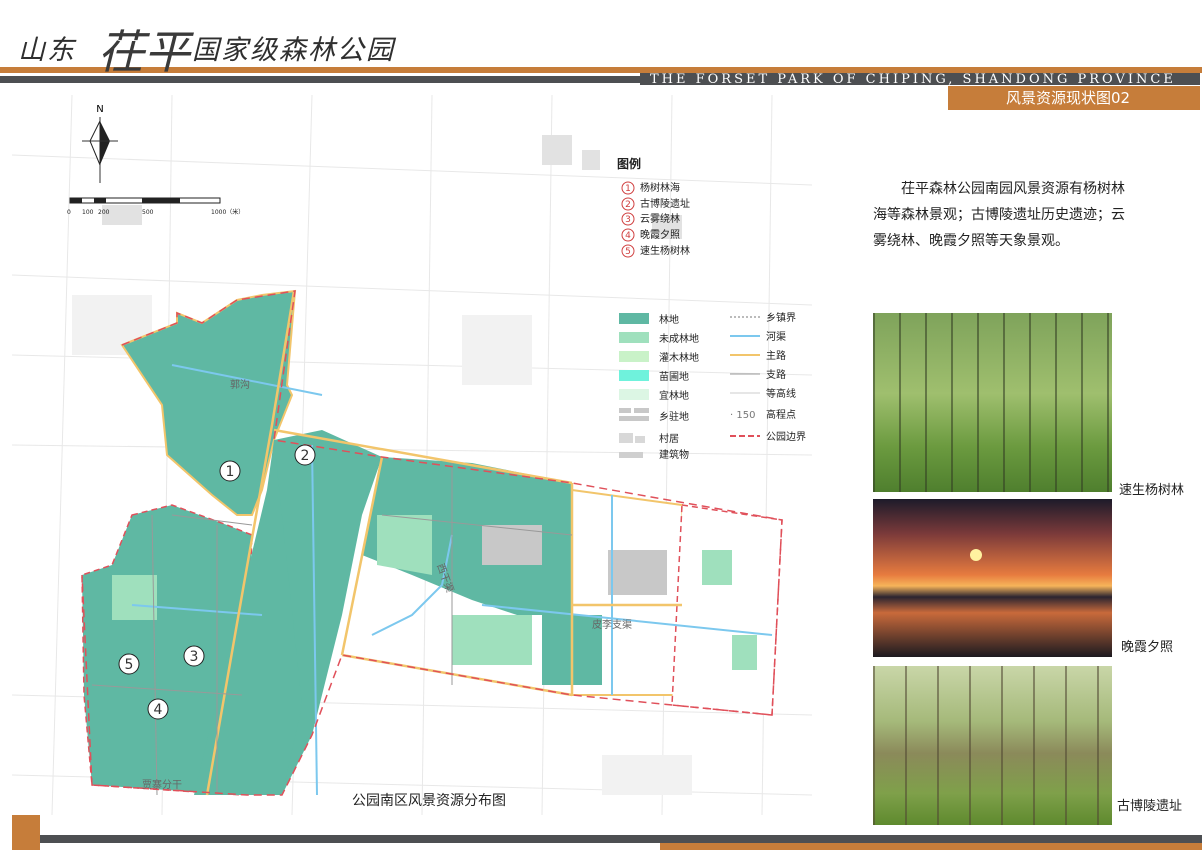 The height and width of the screenshot is (850, 1202). Describe the element at coordinates (69, 212) in the screenshot. I see `svg-text: 0` at that location.